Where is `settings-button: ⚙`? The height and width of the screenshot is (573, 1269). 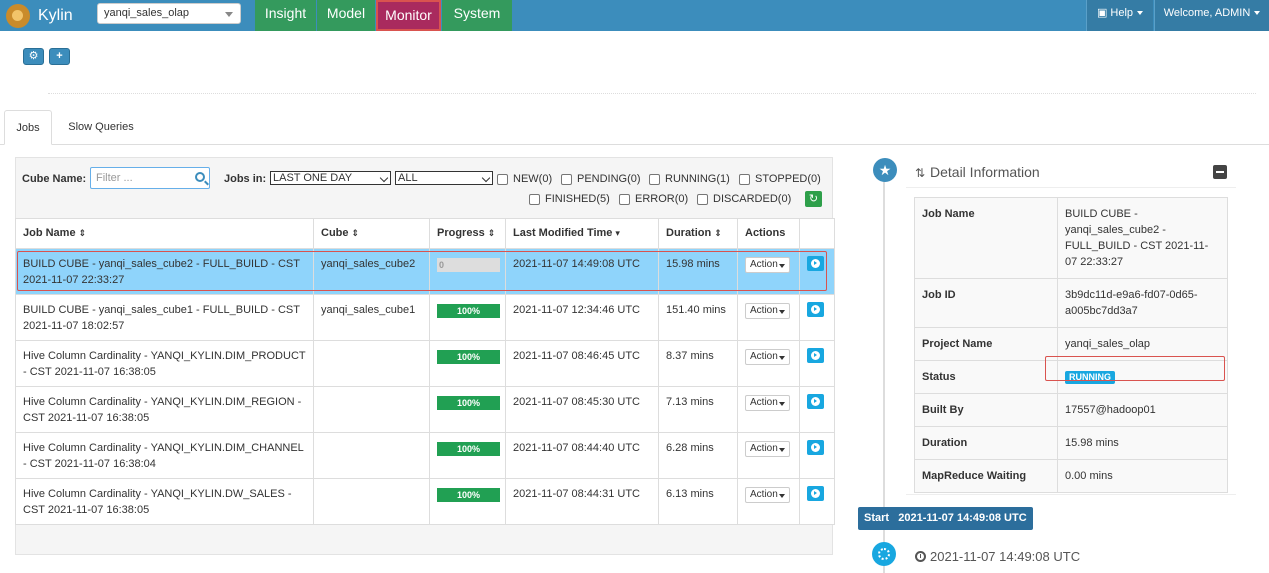 settings-button: ⚙ is located at coordinates (33, 56).